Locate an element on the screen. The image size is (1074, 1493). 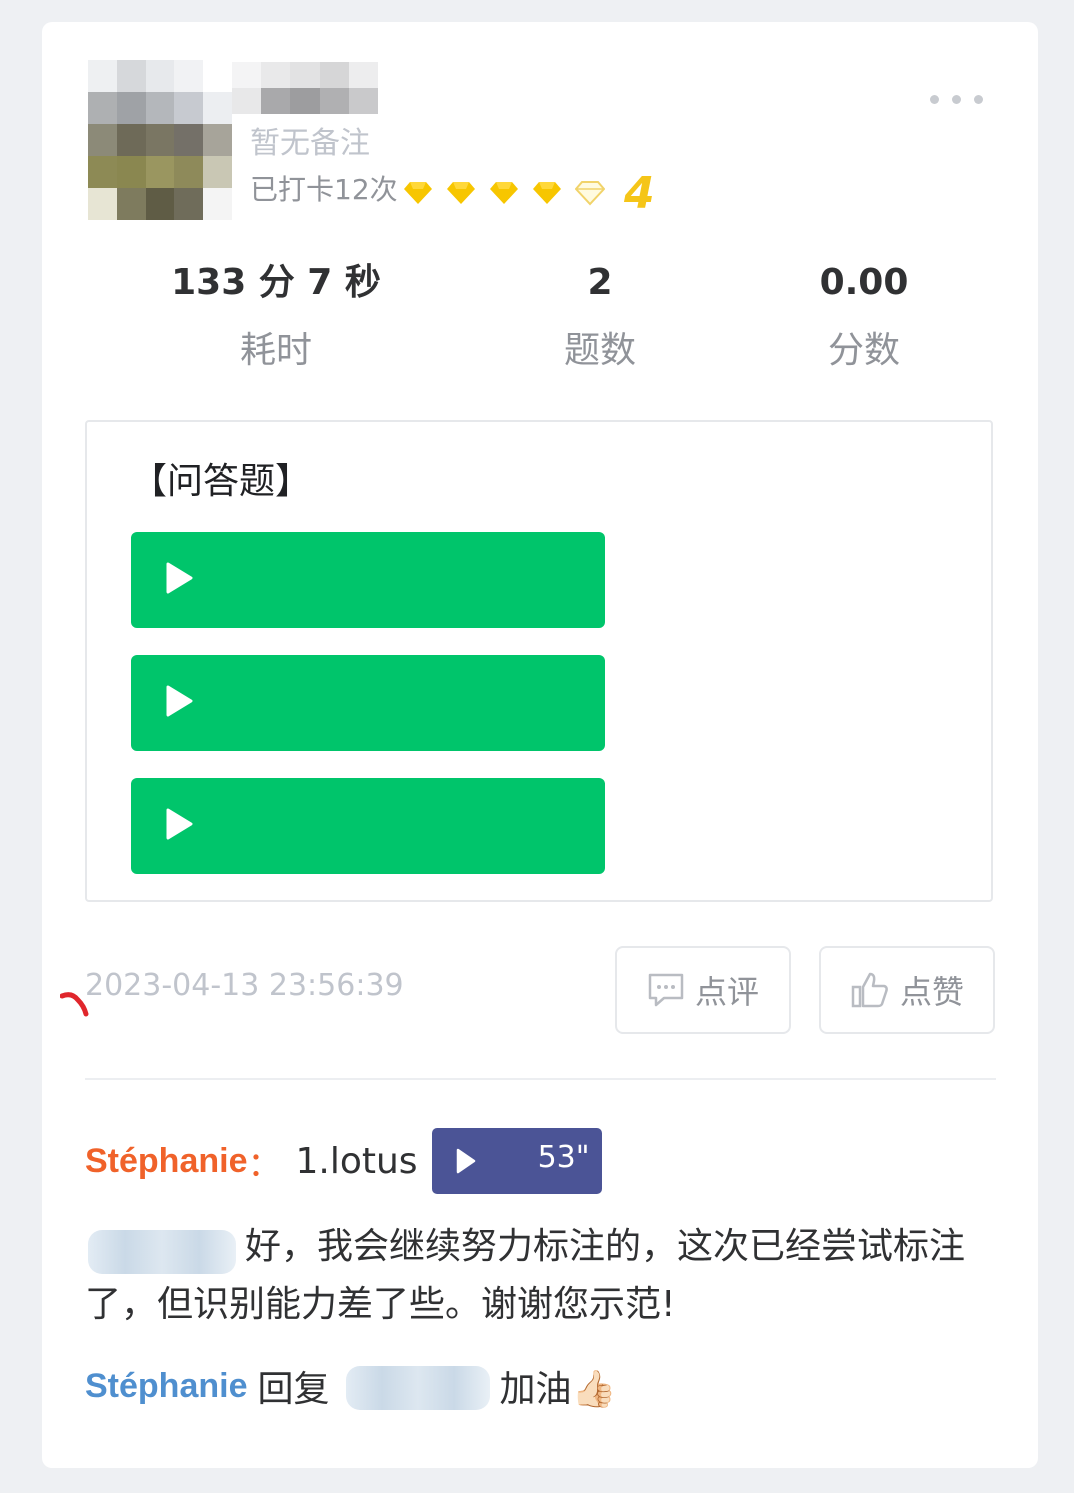
voice-duration: 53" is located at coordinates (563, 1157).